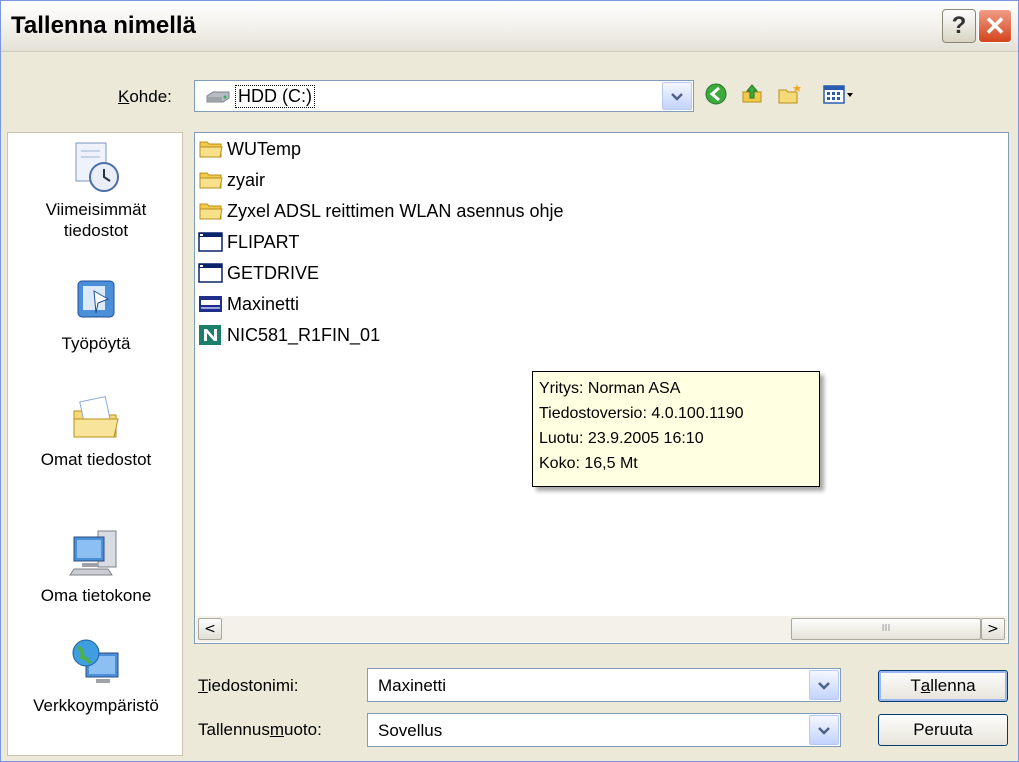  Describe the element at coordinates (103, 25) in the screenshot. I see `dialog-title: Tallenna nimellä` at that location.